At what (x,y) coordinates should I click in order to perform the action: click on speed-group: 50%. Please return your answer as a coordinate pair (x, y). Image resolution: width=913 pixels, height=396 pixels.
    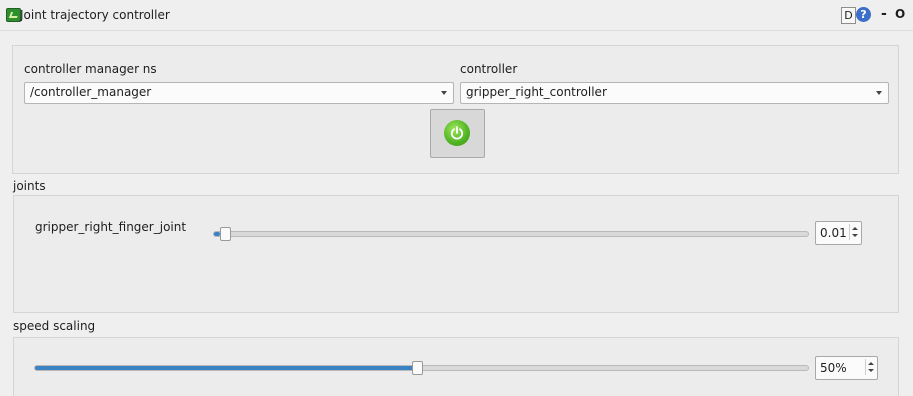
    Looking at the image, I should click on (456, 366).